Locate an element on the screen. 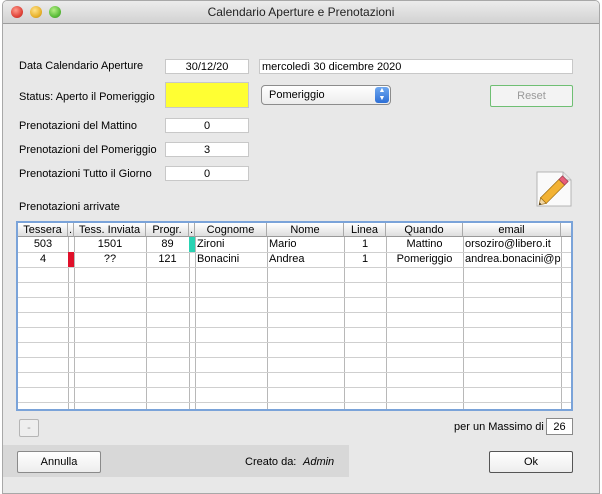 This screenshot has width=602, height=494. status-color-swatch is located at coordinates (207, 95).